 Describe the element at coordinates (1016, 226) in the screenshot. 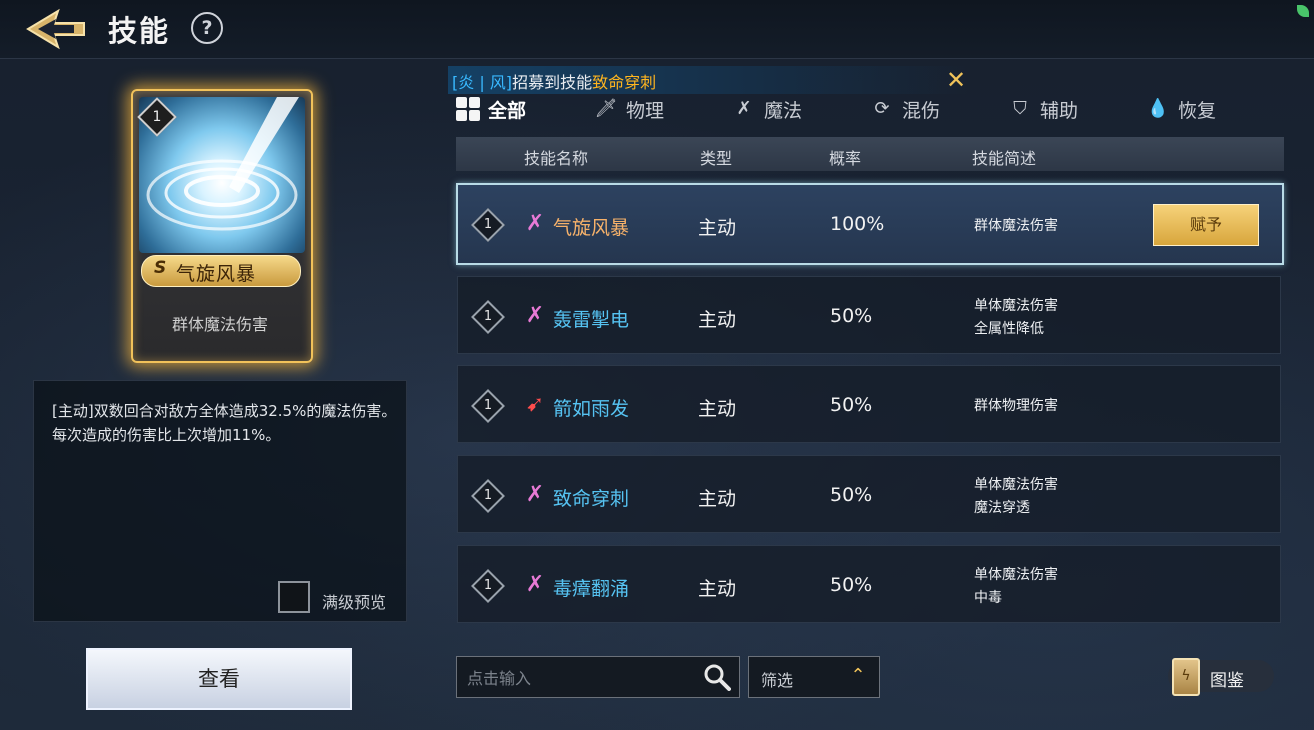

I see `skill-brief: 群体魔法伤害` at that location.